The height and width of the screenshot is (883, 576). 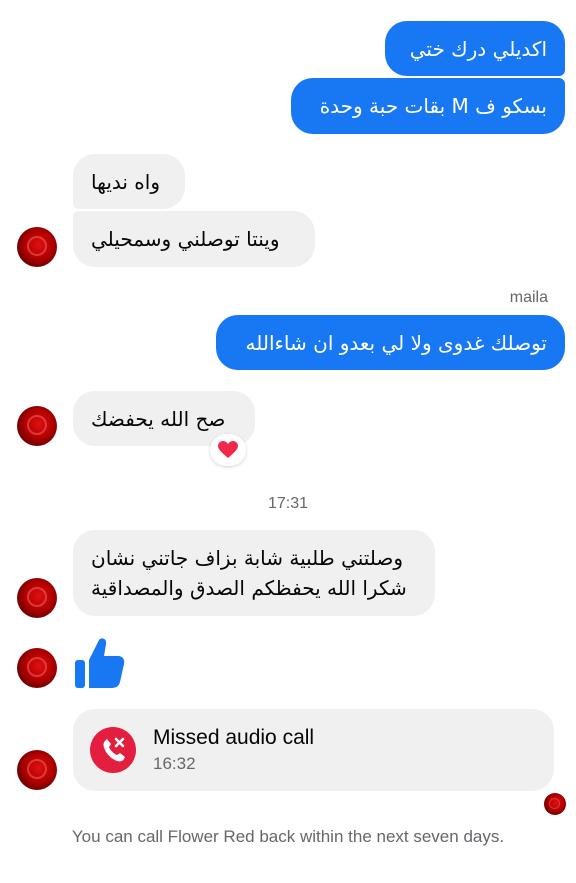 I want to click on message-text-line-2: شكرا الله يحفظكم الصدق والمصداقية, so click(x=249, y=588).